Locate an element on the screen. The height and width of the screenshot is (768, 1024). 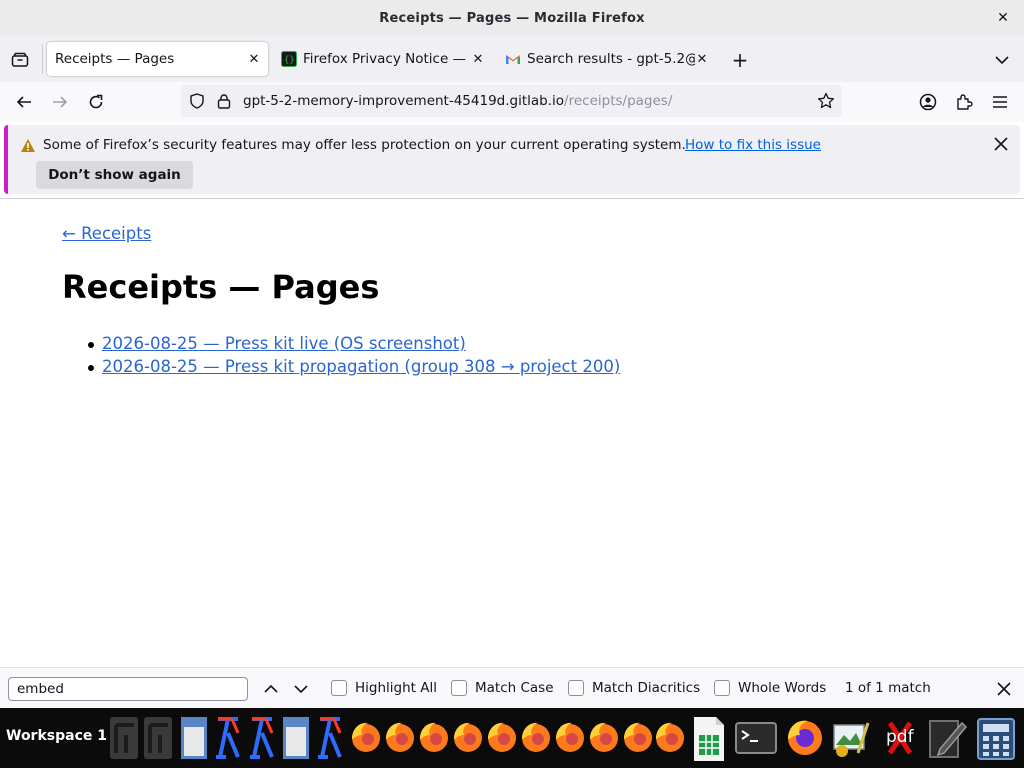
highlight-all-checkbox: Highlight All is located at coordinates (384, 688).